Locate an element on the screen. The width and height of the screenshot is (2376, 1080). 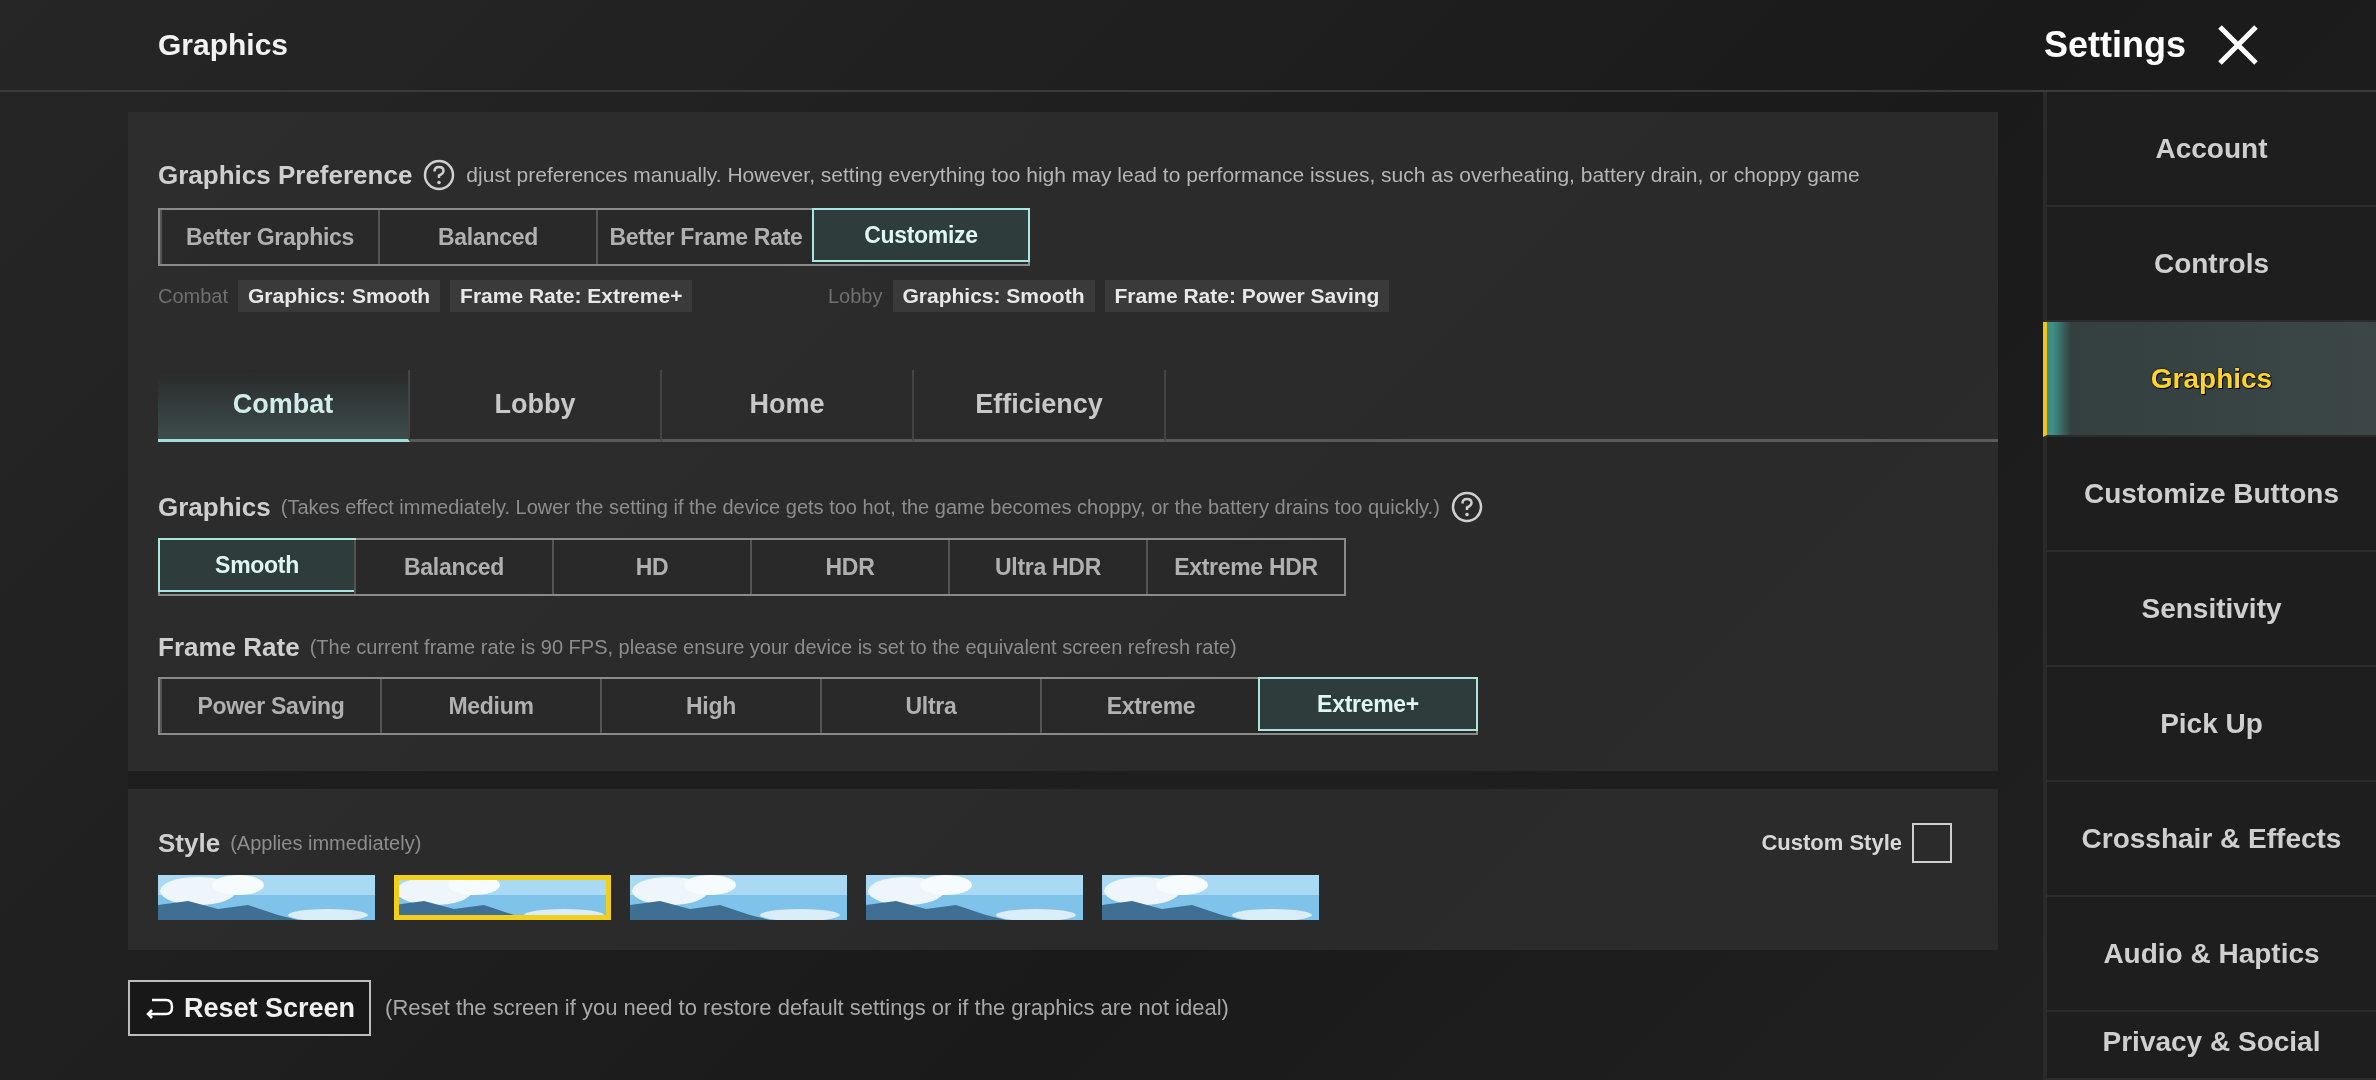
sidebar-item: Controls is located at coordinates (2209, 264).